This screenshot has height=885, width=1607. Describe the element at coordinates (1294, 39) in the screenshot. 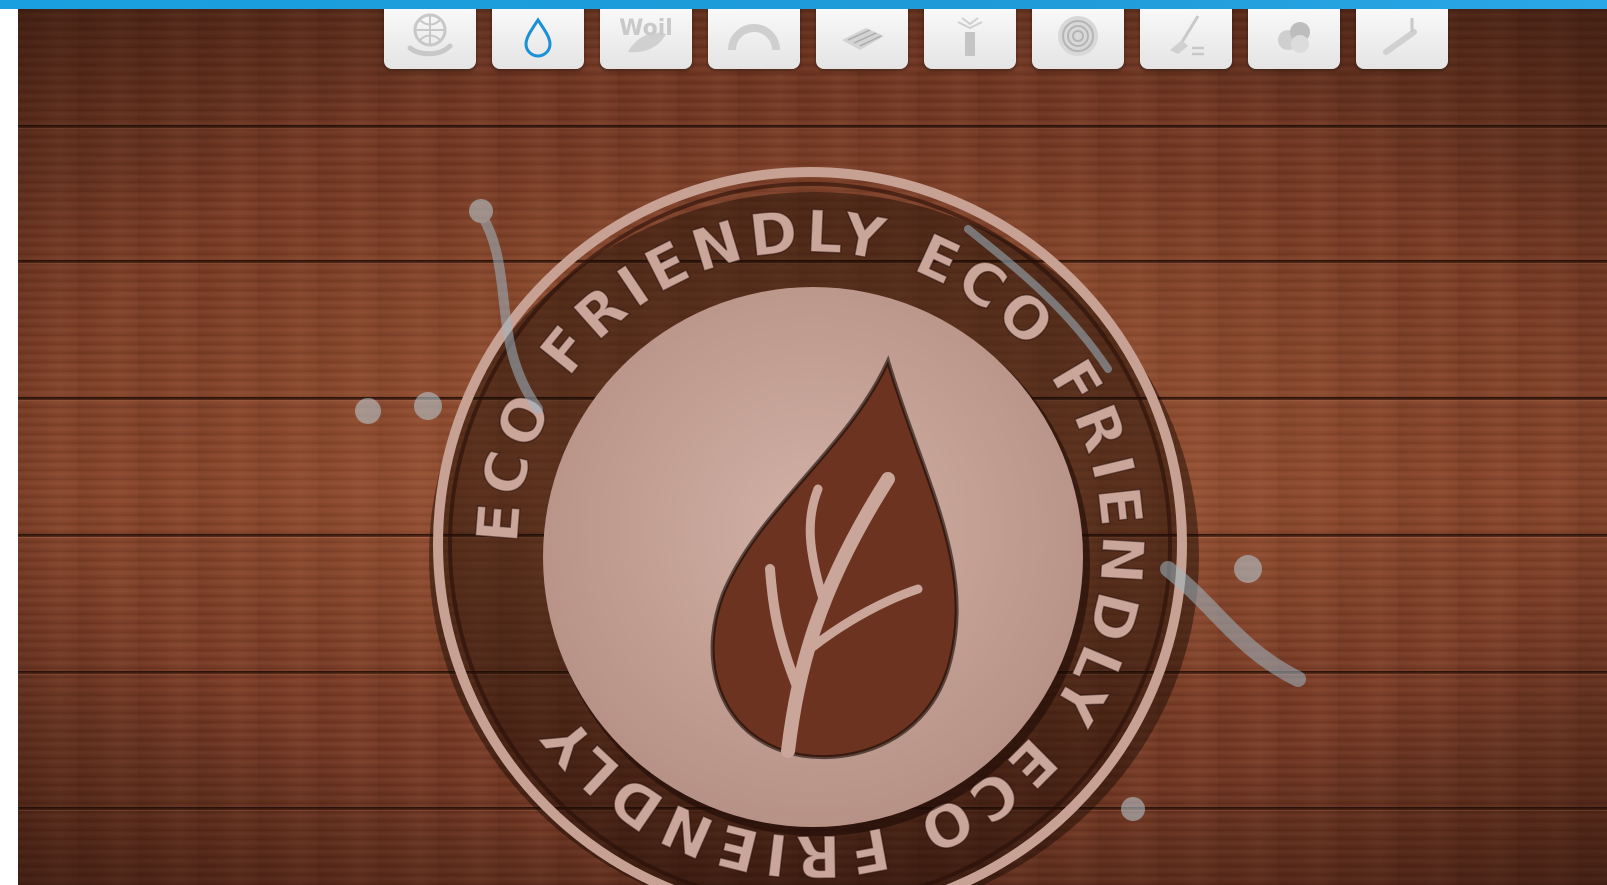

I see `color-circles-icon` at that location.